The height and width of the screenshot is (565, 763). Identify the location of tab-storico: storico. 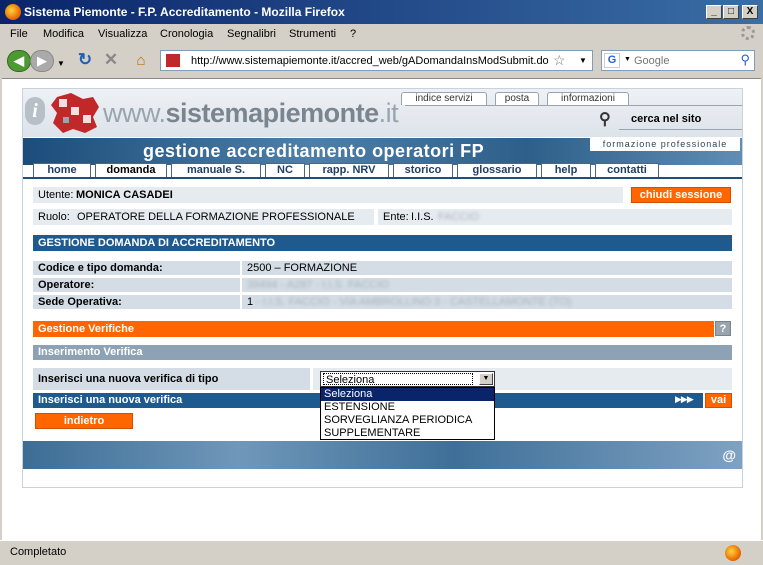
(423, 170).